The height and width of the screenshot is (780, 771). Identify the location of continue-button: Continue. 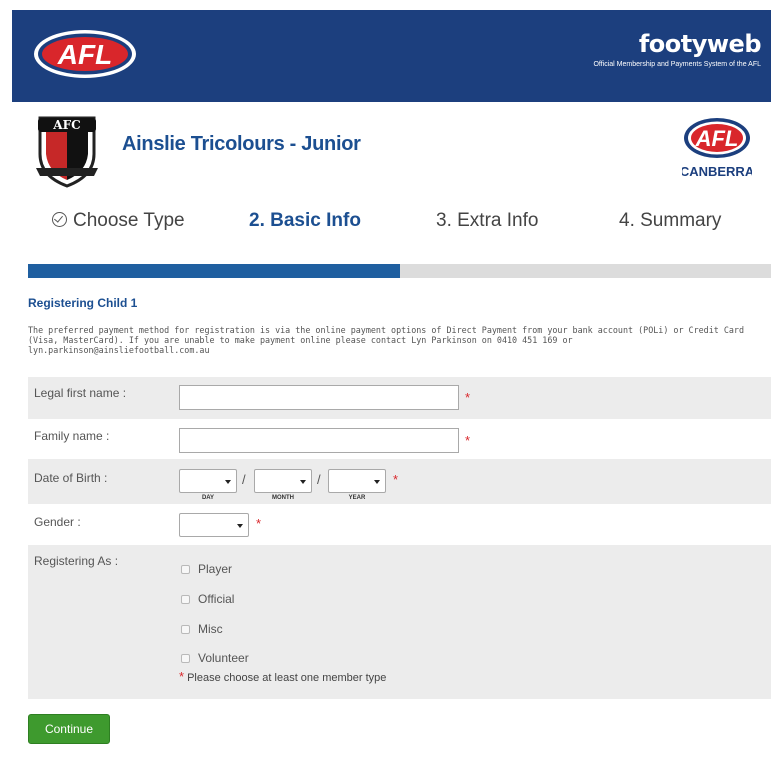
(69, 729).